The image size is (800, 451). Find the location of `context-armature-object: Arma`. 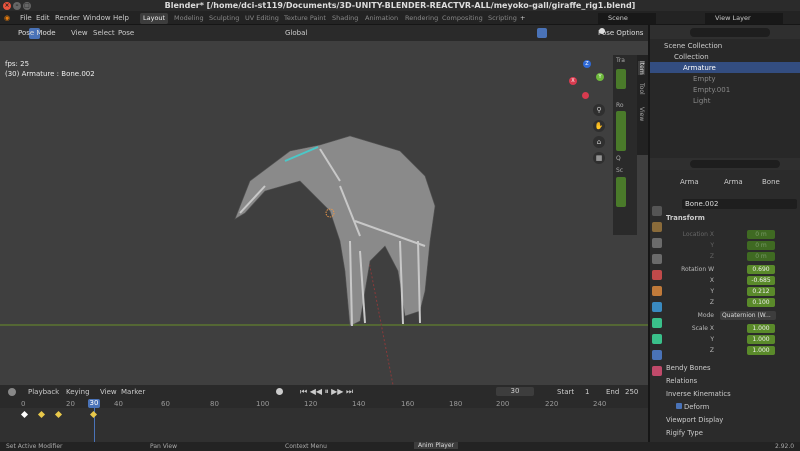

context-armature-object: Arma is located at coordinates (689, 182).